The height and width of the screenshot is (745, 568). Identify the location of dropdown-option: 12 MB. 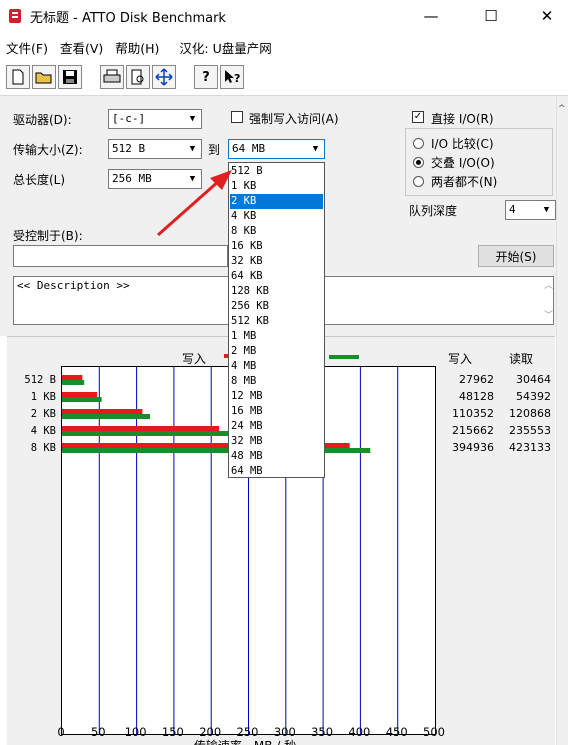
(276, 396).